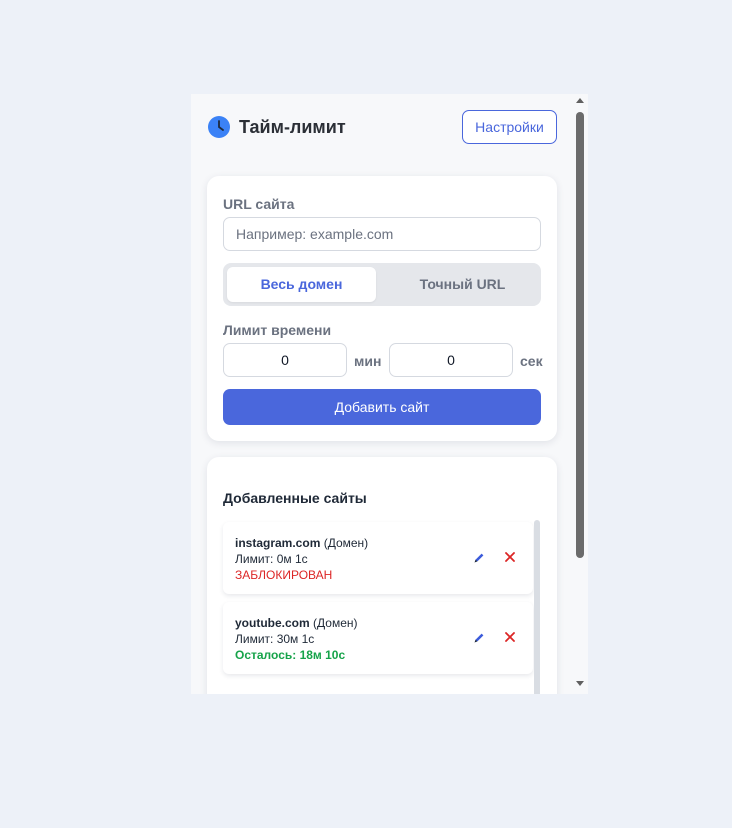  I want to click on minutes-unit: мин, so click(368, 361).